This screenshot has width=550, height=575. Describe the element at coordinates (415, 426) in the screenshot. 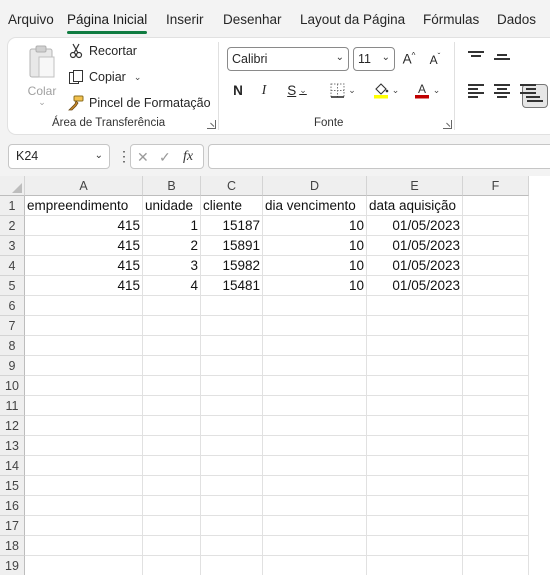

I see `cell-e12` at that location.